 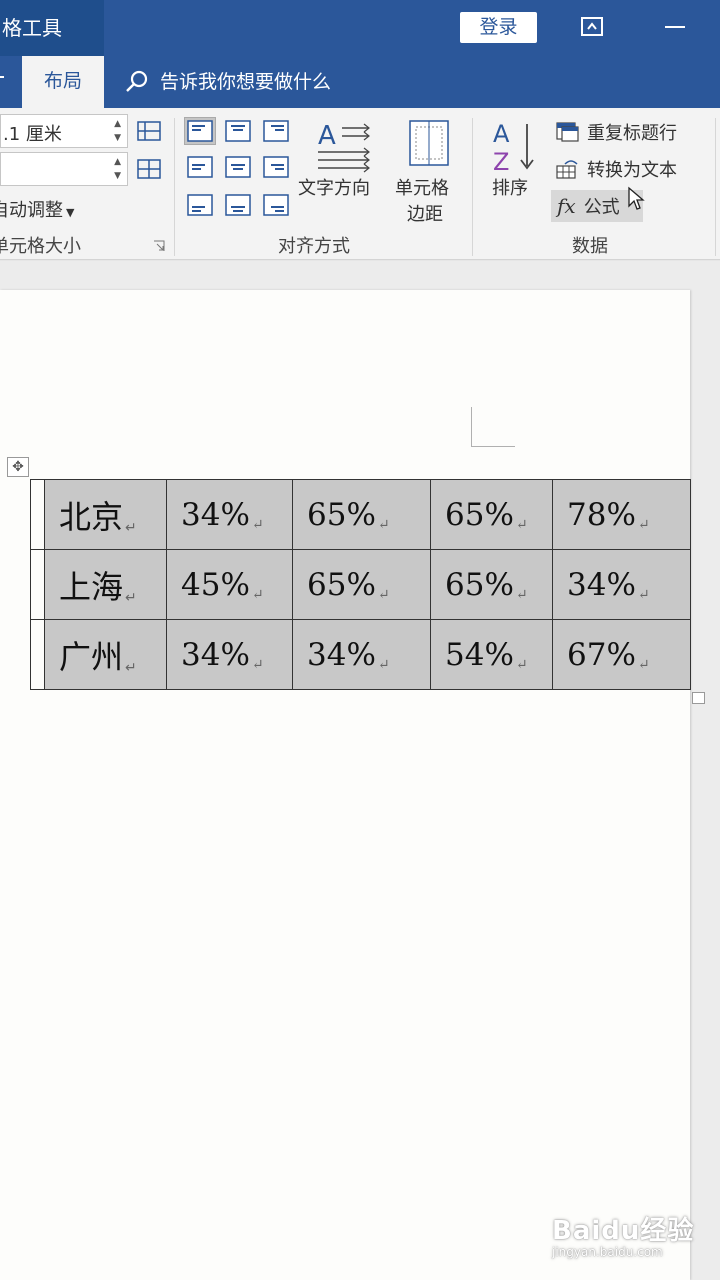 I want to click on autofit-dropdown: 自动调整▼, so click(x=37, y=209).